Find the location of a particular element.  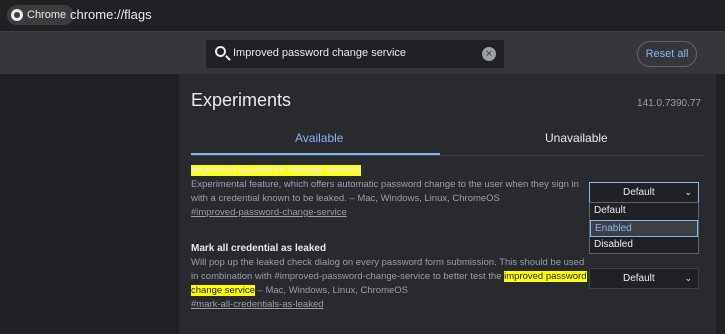

option-enabled: Enabled is located at coordinates (644, 228).